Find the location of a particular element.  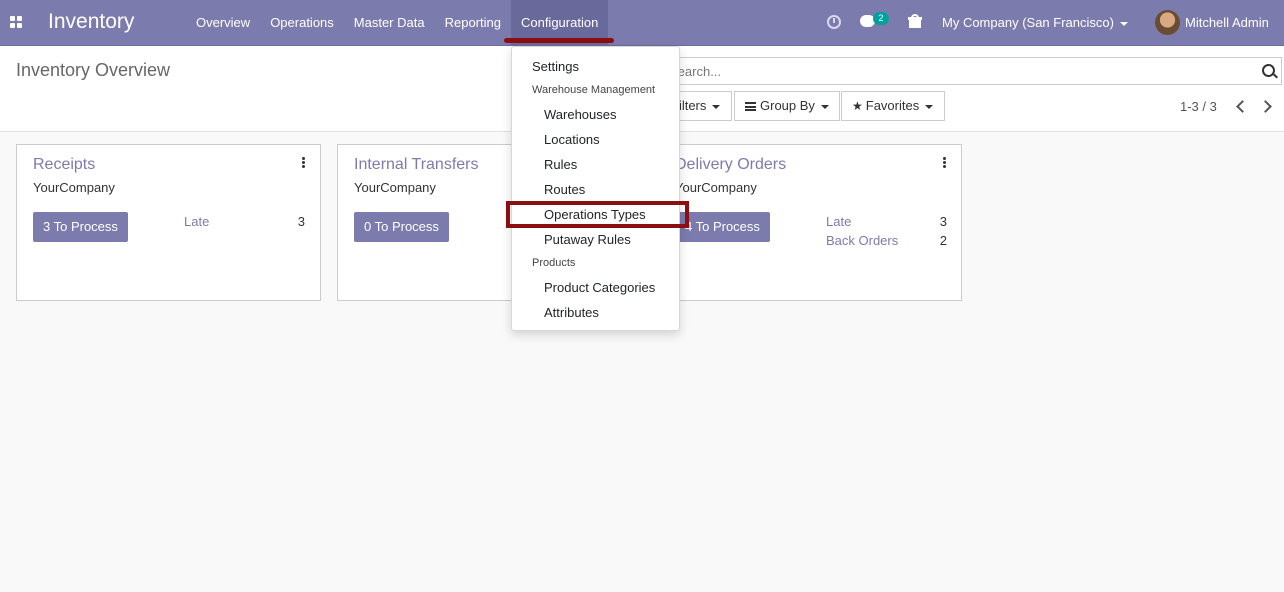

to-process-button: 0 To Process is located at coordinates (401, 227).